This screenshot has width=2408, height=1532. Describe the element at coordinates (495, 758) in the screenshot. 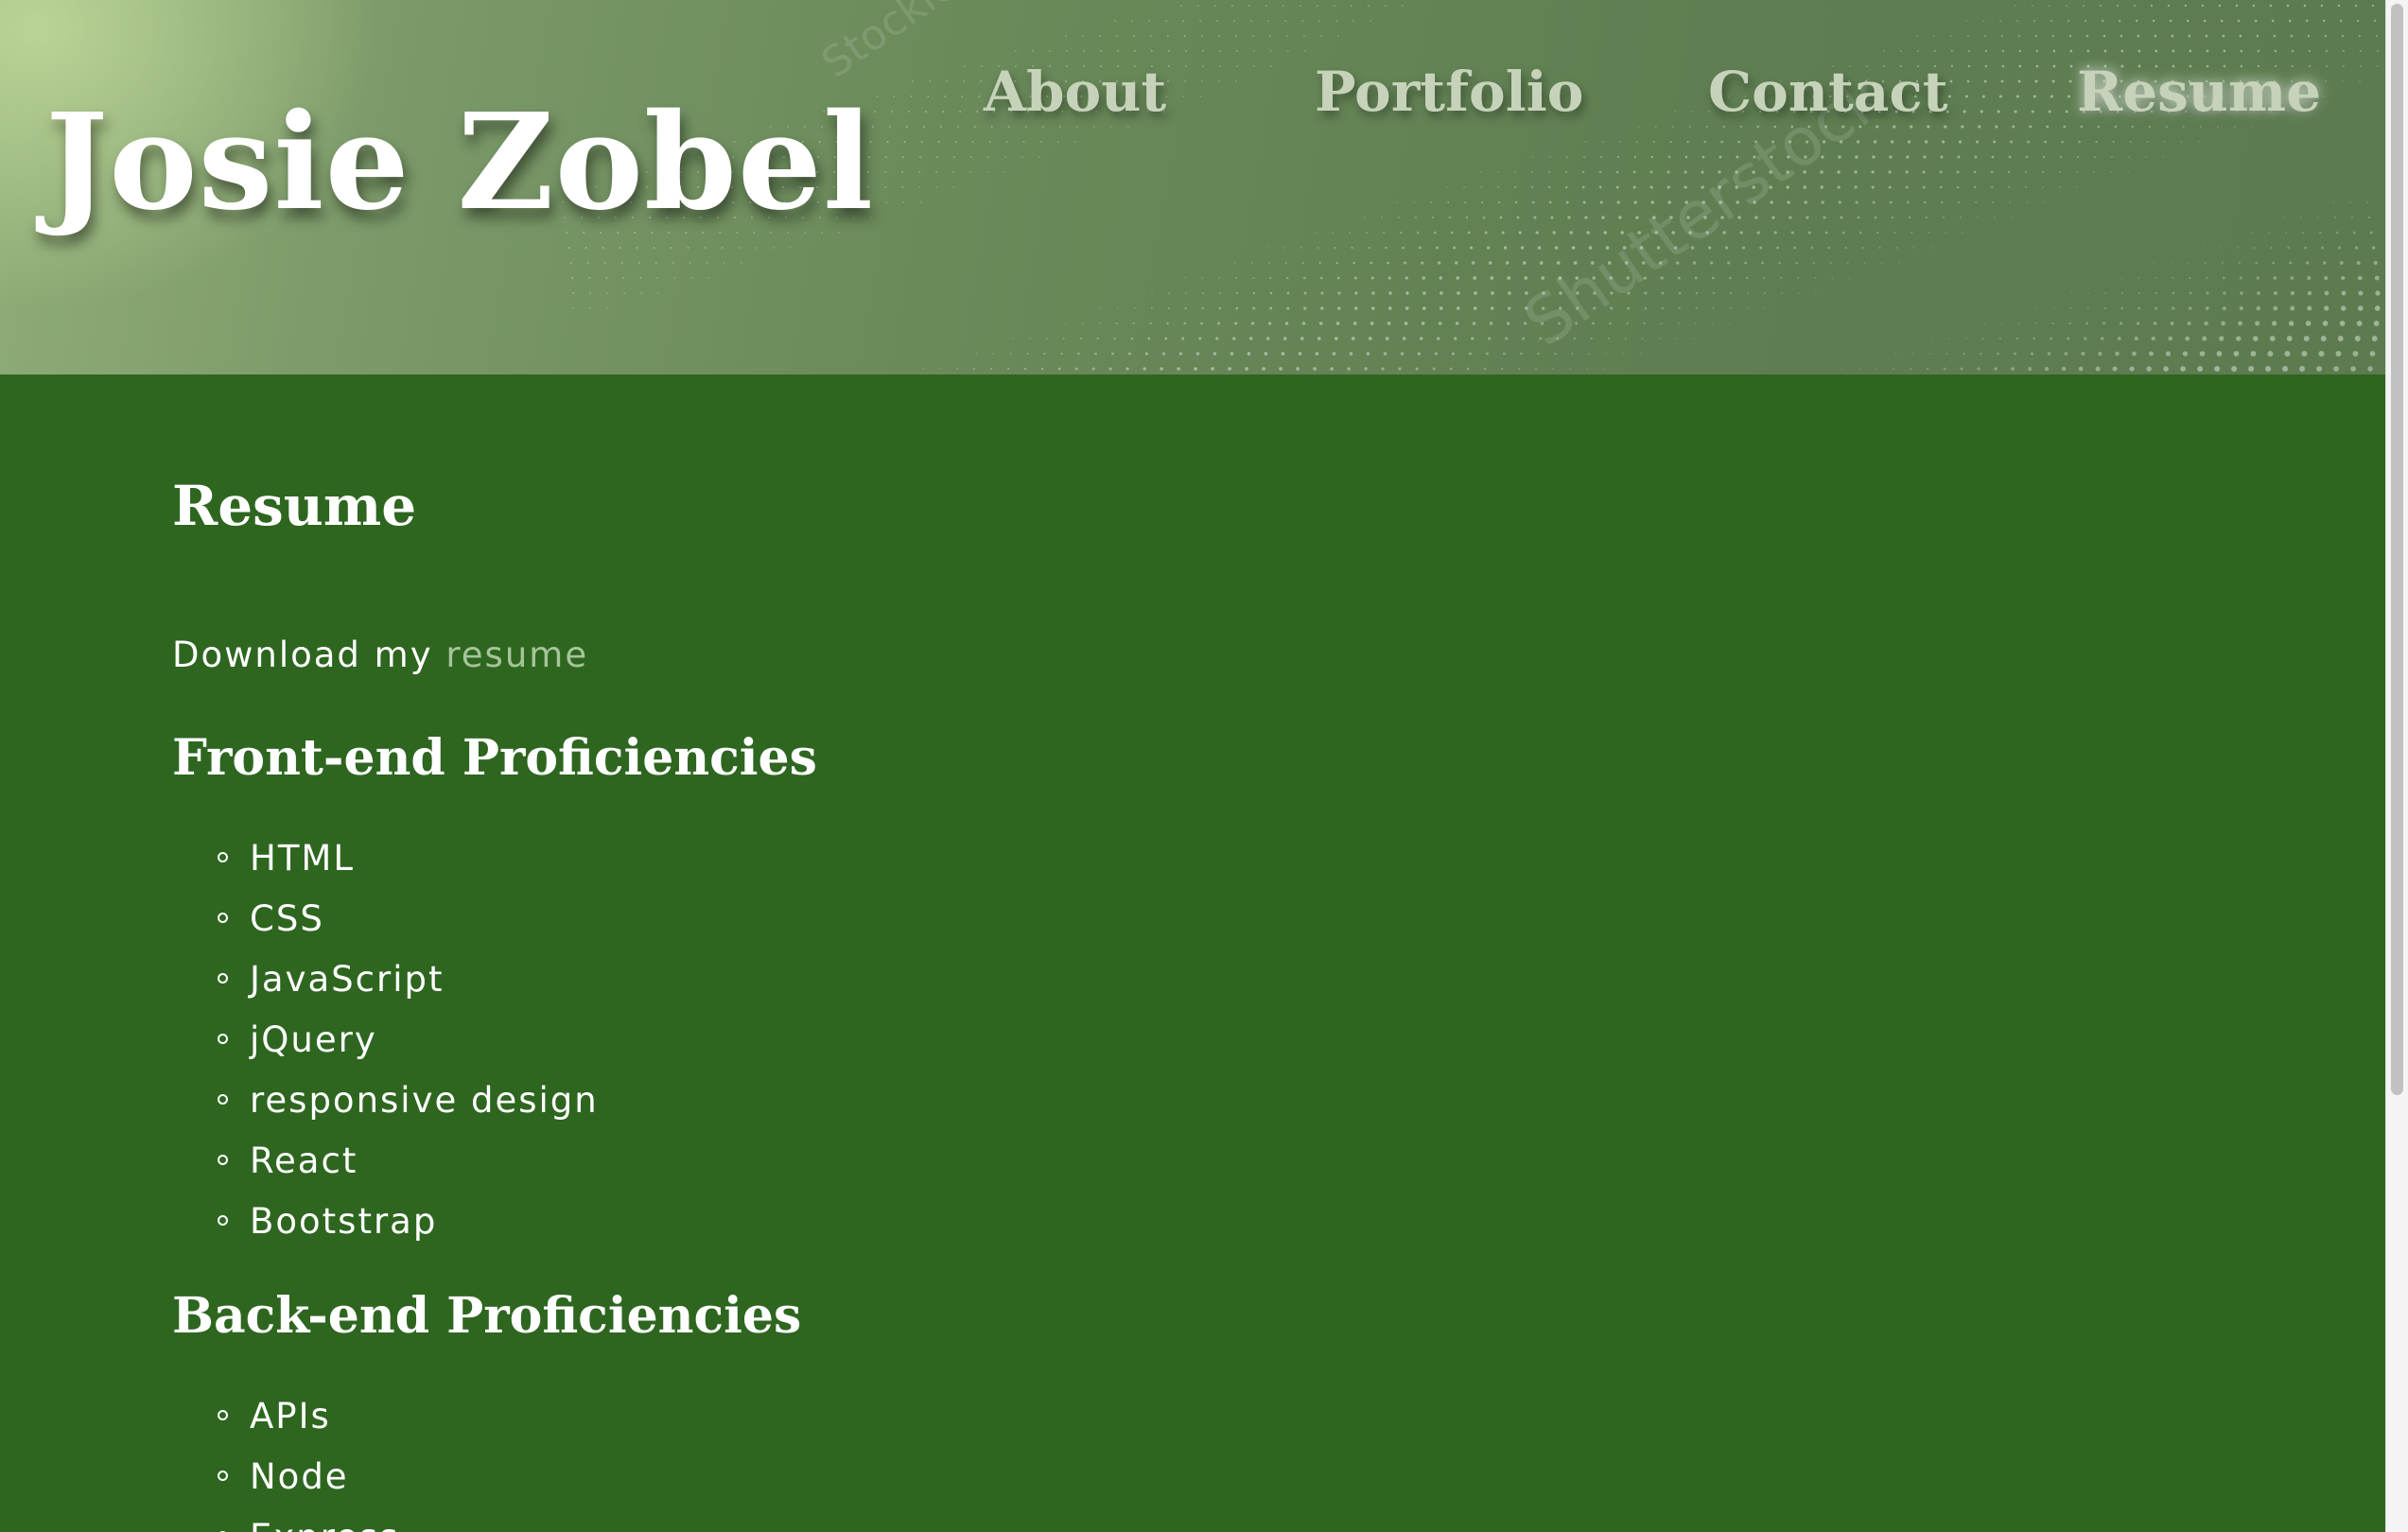

I see `frontend-heading: Front-end Proficiencies` at that location.